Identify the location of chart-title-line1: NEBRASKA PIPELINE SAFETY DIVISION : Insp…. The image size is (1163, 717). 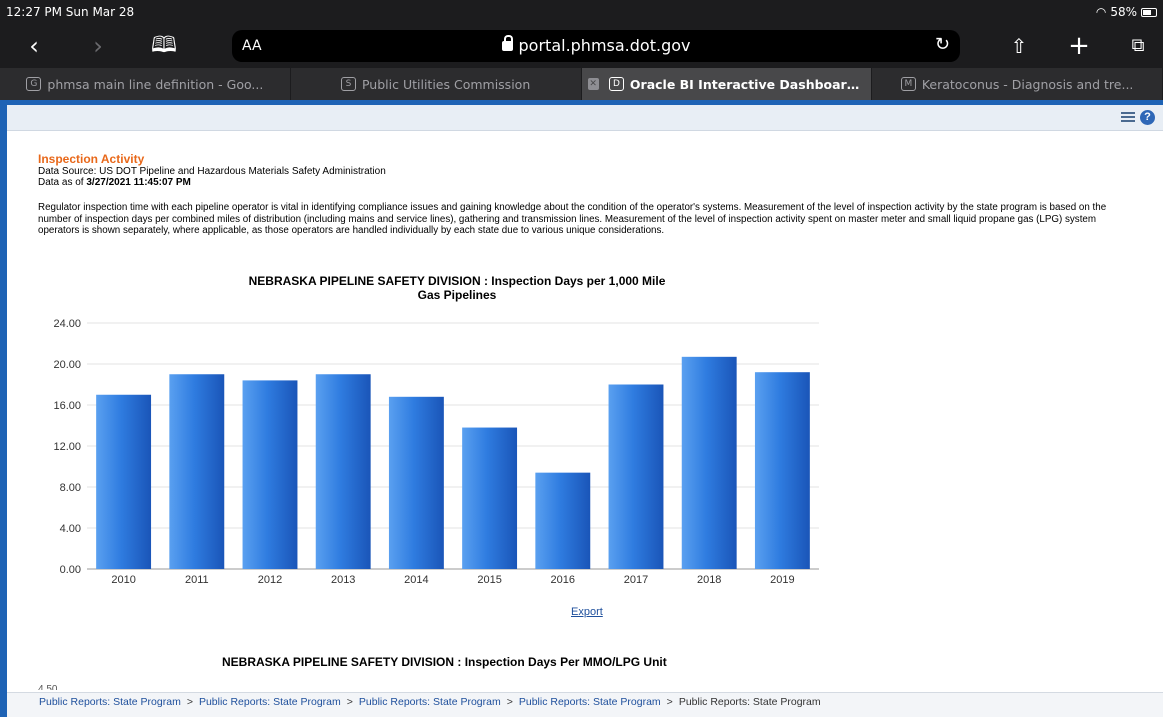
(457, 281).